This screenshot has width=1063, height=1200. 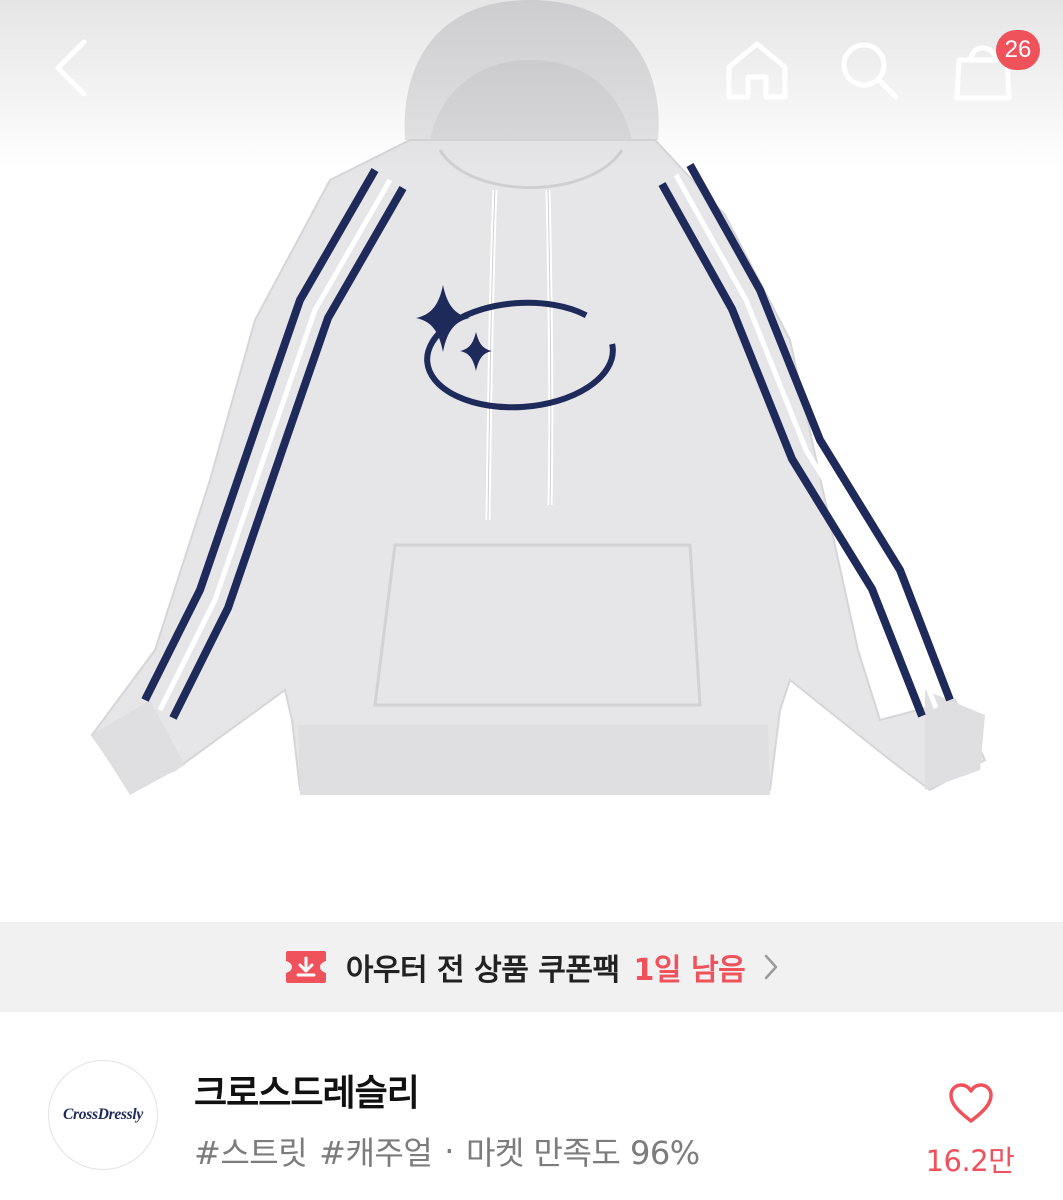 What do you see at coordinates (582, 1153) in the screenshot?
I see `market-satisfaction: 마켓 만족도 96%` at bounding box center [582, 1153].